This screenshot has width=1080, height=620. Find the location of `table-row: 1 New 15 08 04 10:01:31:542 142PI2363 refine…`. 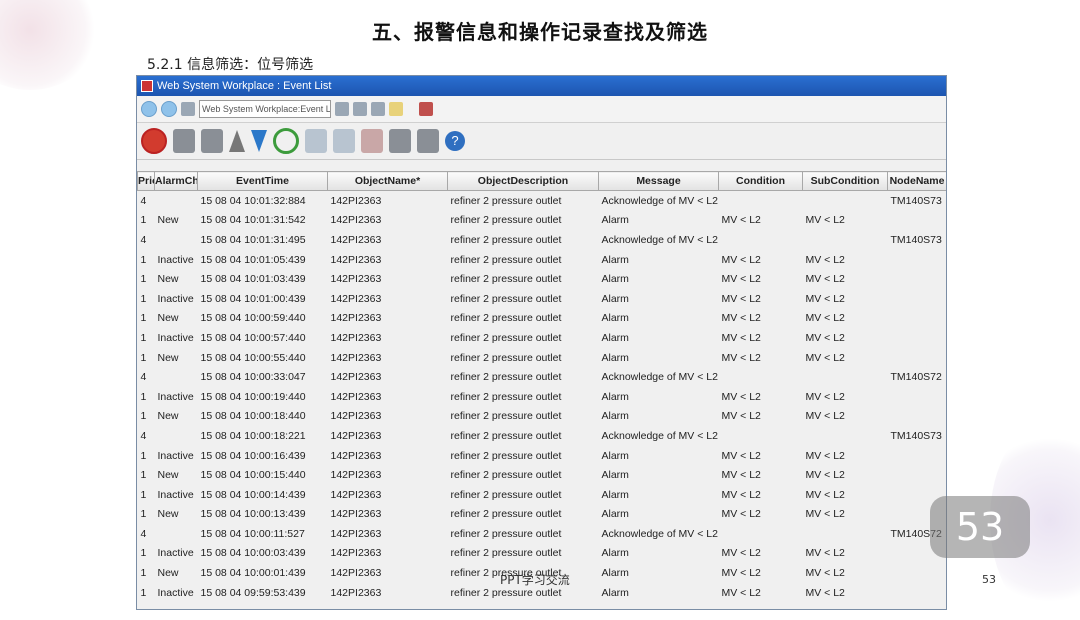

table-row: 1 New 15 08 04 10:01:31:542 142PI2363 refine… is located at coordinates (542, 221).